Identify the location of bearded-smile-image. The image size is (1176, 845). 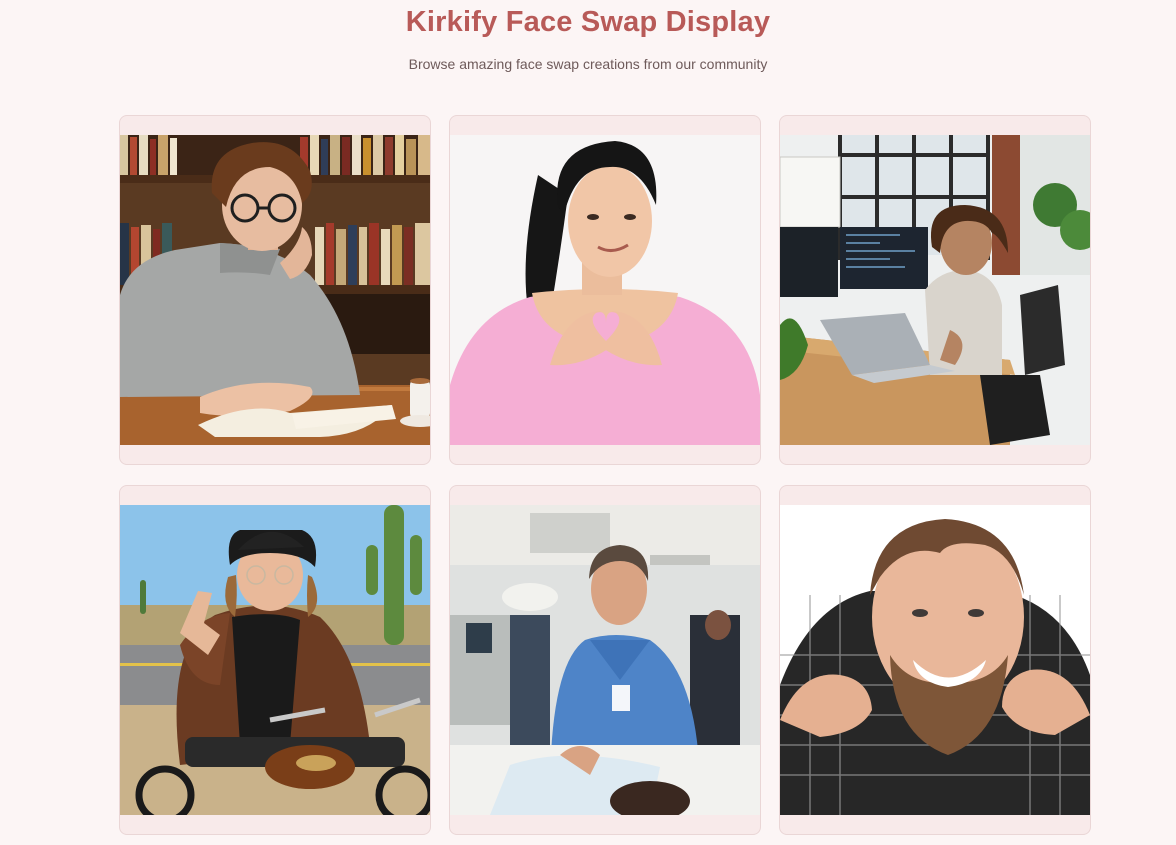
(935, 660).